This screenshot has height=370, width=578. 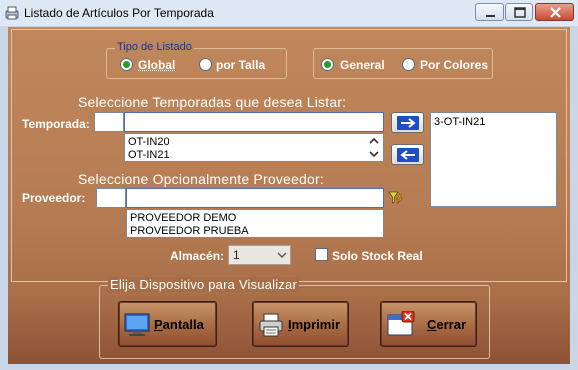 I want to click on cerrar-button: Cerrar, so click(x=428, y=324).